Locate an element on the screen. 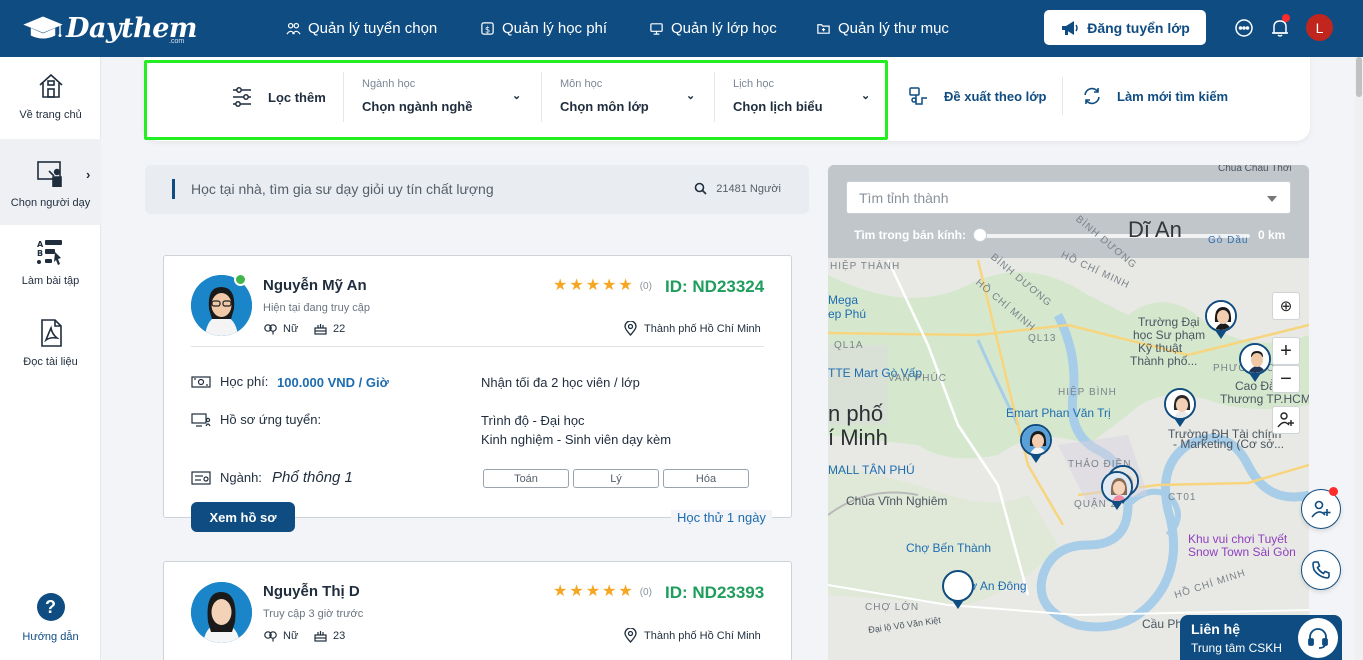 Image resolution: width=1363 pixels, height=660 pixels. sidebar-item-home: Về trang chủ is located at coordinates (50, 106).